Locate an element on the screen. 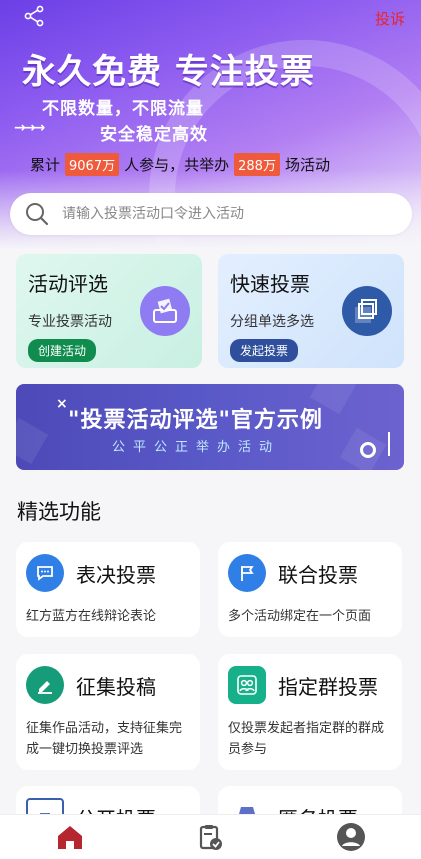 The width and height of the screenshot is (421, 859). bottom-nav is located at coordinates (210, 836).